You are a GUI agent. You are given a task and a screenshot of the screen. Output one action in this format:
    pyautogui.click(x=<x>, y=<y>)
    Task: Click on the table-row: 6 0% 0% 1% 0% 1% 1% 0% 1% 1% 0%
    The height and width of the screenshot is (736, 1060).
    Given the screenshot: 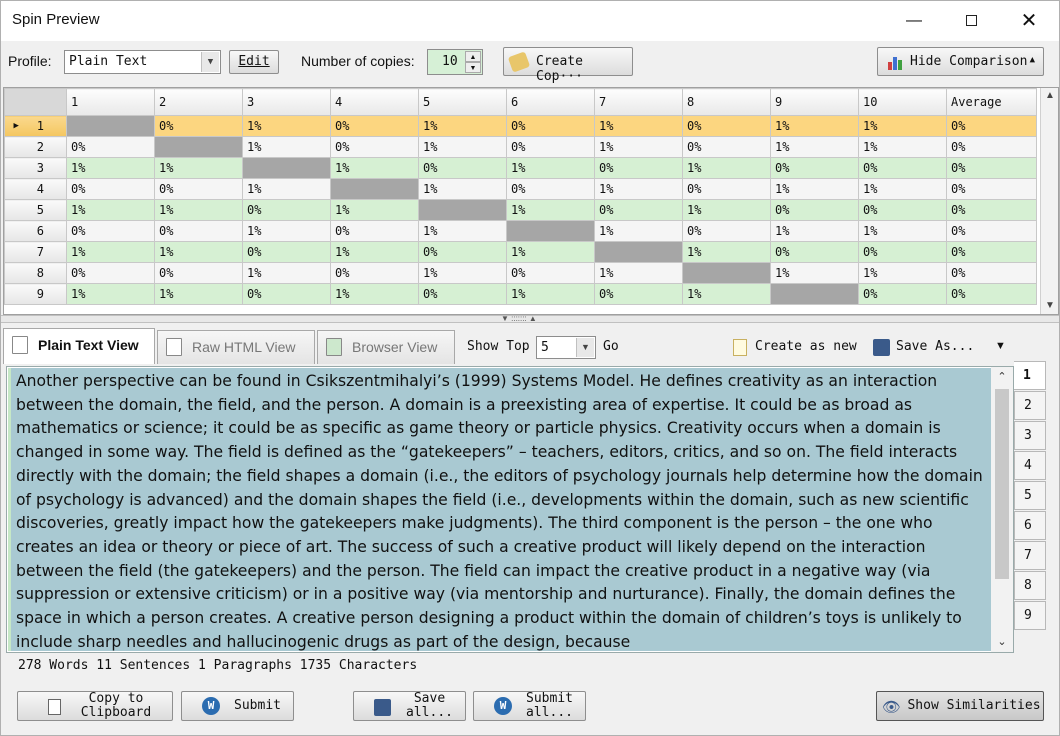 What is the action you would take?
    pyautogui.click(x=520, y=231)
    